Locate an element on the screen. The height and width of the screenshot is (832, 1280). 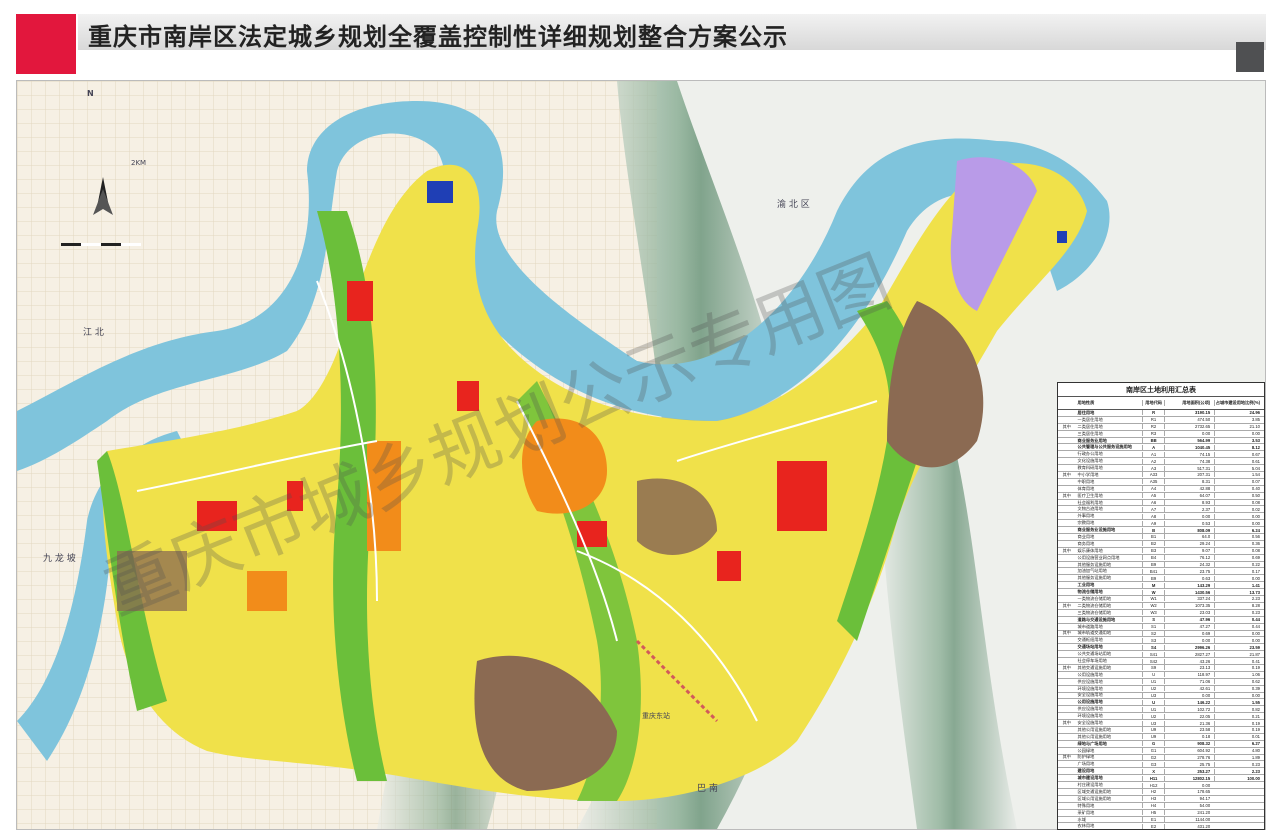
cell-area: 23.58 is located at coordinates (1189, 730).